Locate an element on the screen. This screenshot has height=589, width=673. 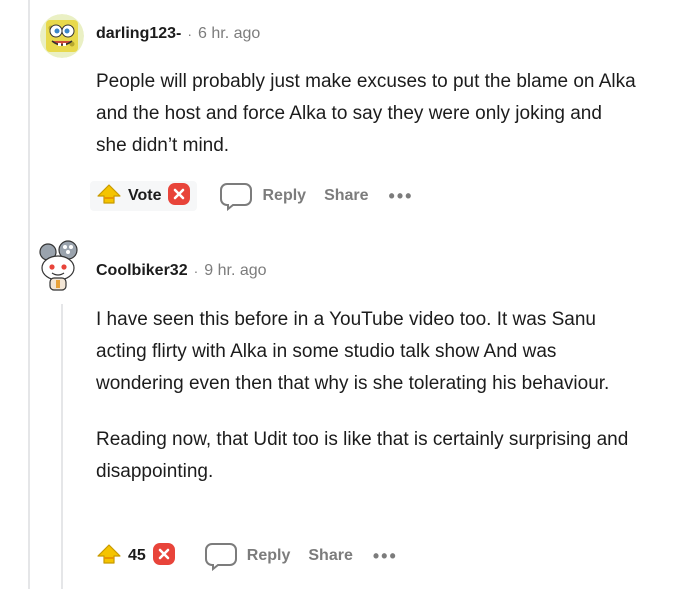
vote-group: 45 is located at coordinates (136, 556).